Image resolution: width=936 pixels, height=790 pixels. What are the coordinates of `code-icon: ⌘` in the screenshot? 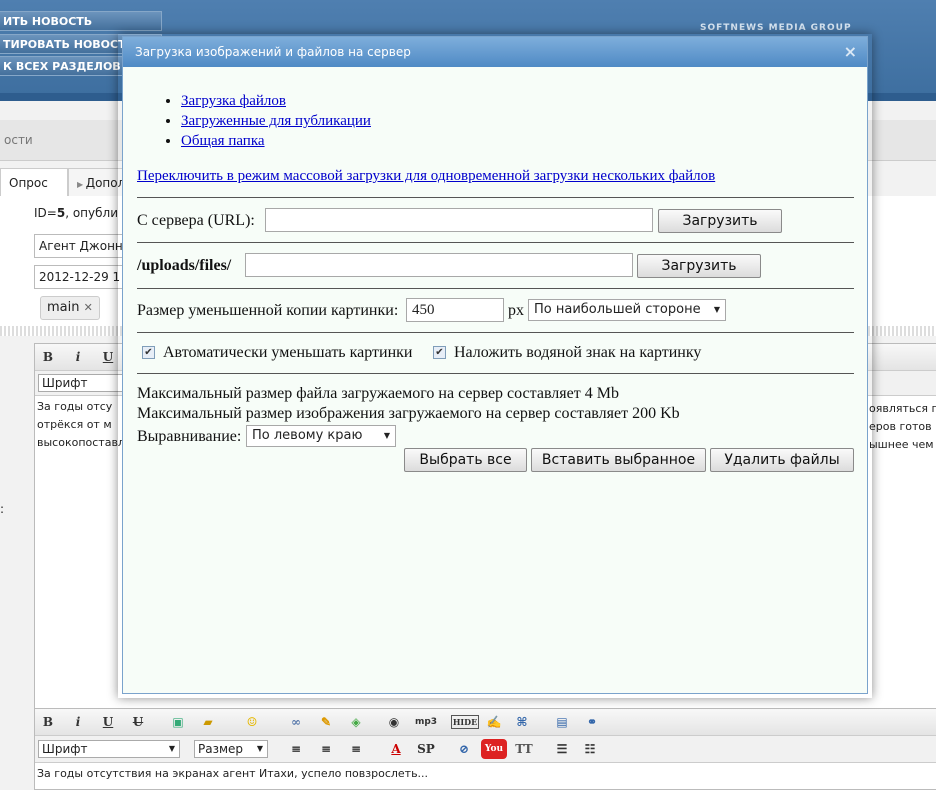 It's located at (522, 722).